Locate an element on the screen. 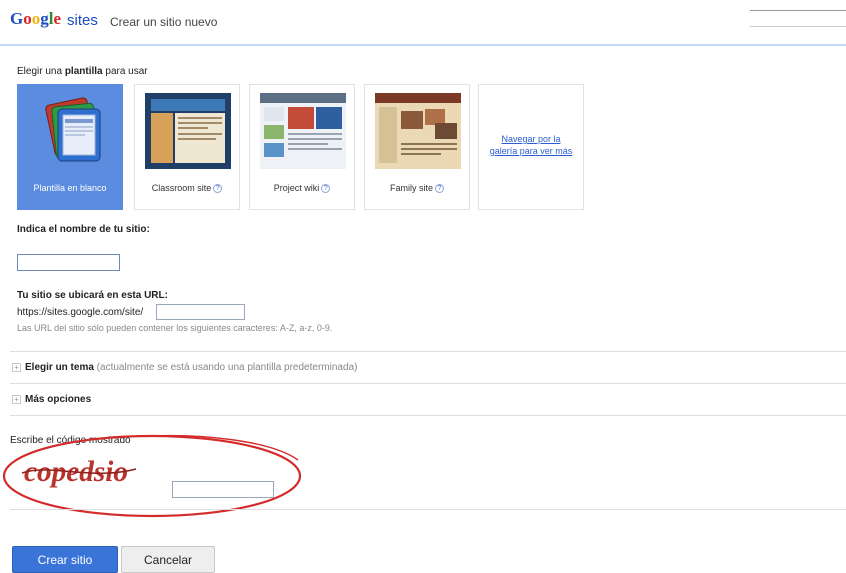 This screenshot has height=573, width=846. template-family-site-label: Family site? is located at coordinates (417, 188).